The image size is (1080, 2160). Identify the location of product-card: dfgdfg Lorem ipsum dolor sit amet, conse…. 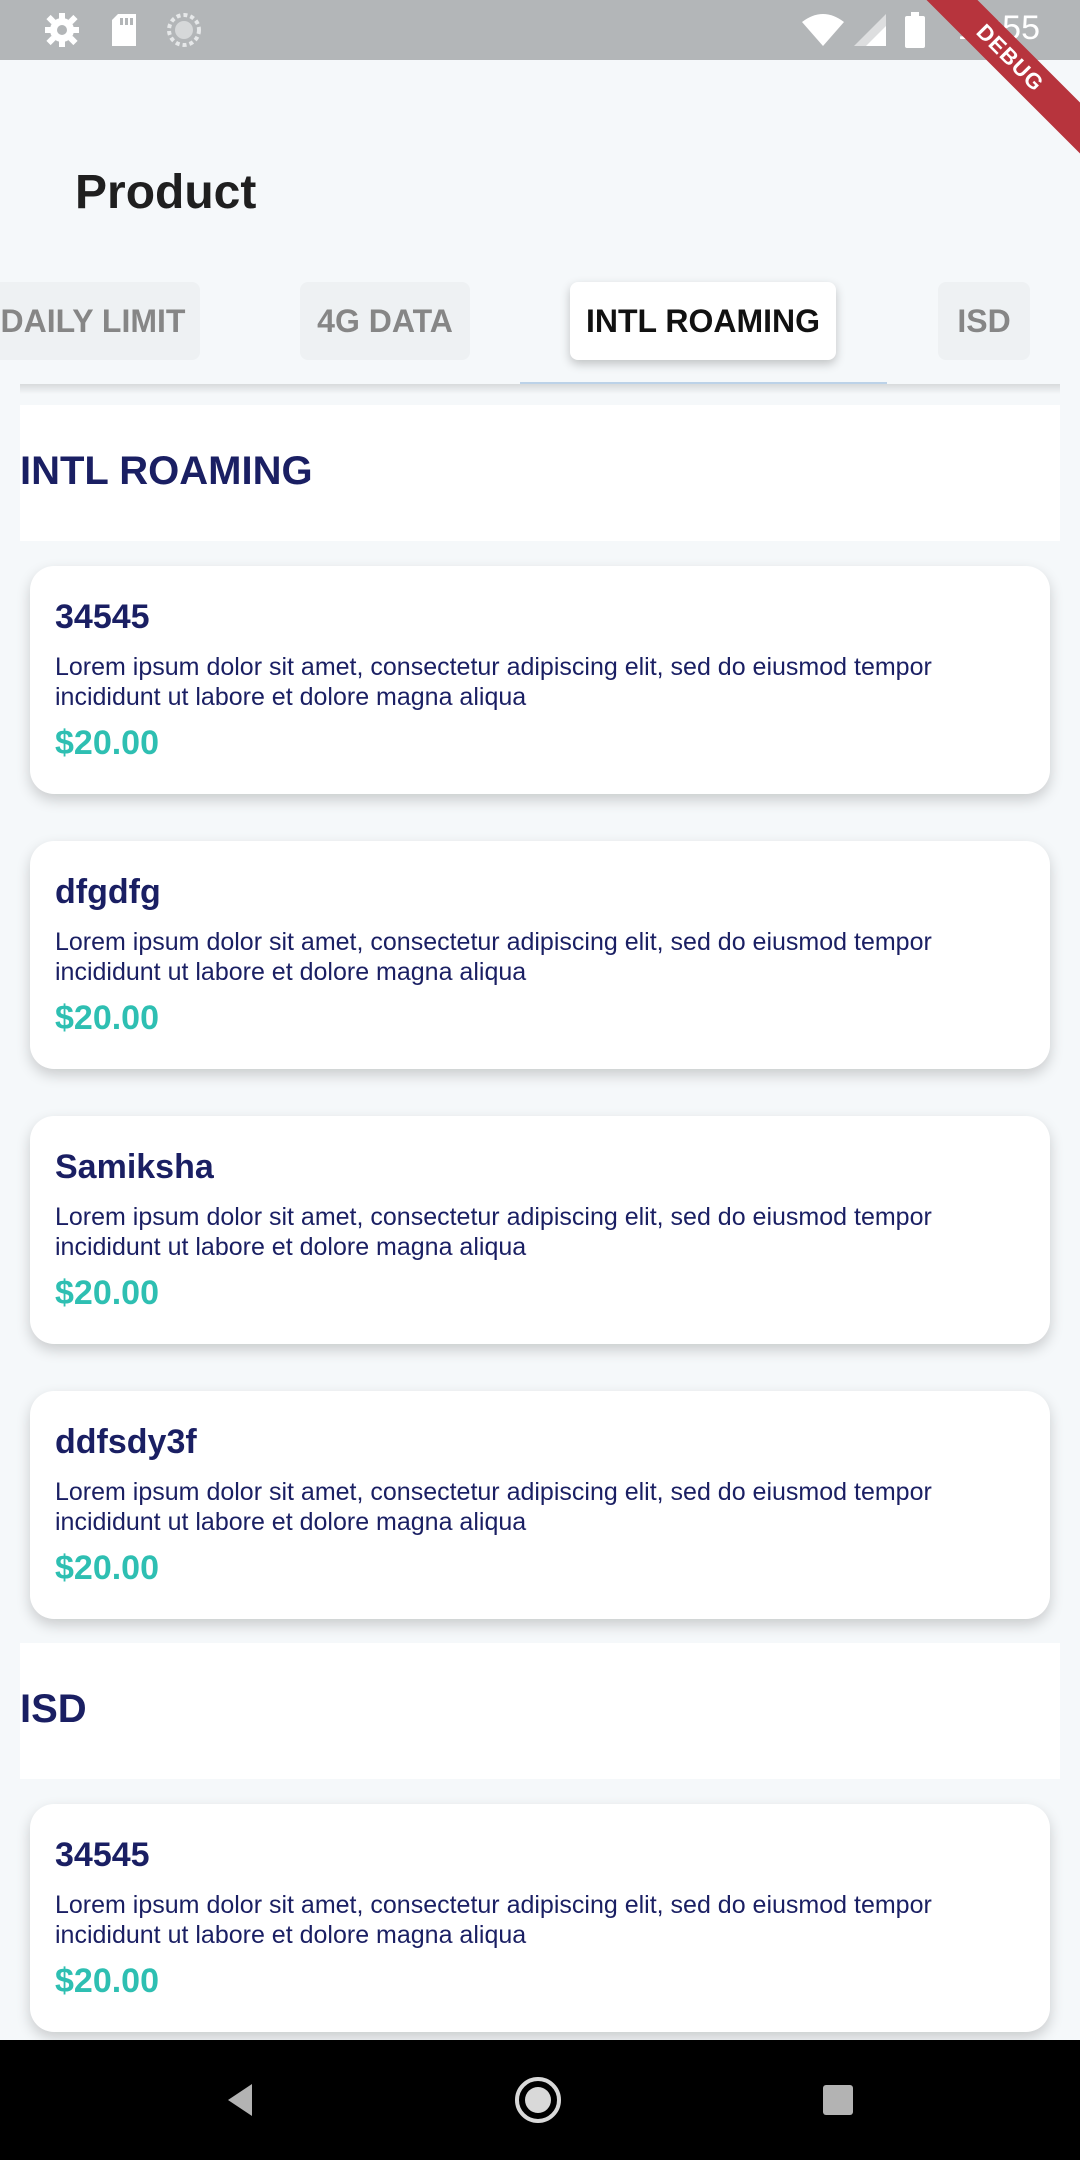
(540, 955).